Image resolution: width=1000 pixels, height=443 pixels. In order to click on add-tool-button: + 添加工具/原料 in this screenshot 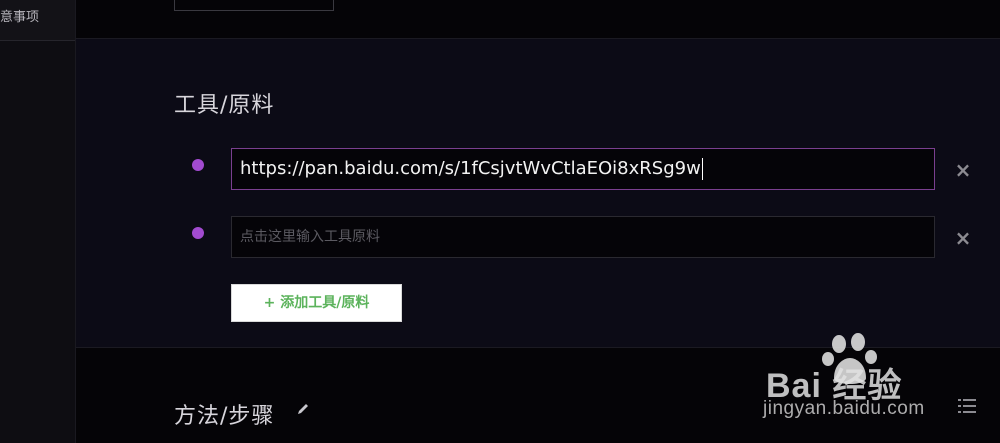, I will do `click(316, 303)`.